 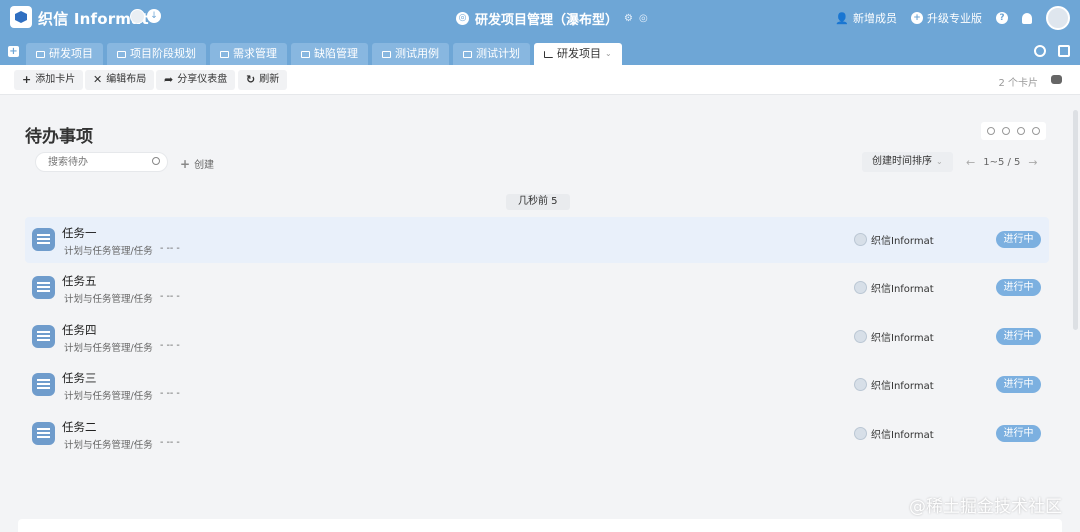 What do you see at coordinates (538, 202) in the screenshot?
I see `group-label: 几秒前 5` at bounding box center [538, 202].